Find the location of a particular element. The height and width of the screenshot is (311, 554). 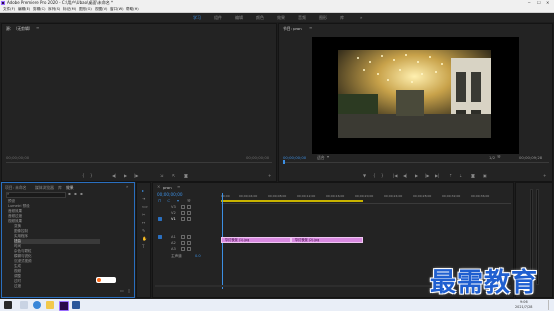

task-view-icon is located at coordinates (24, 305).